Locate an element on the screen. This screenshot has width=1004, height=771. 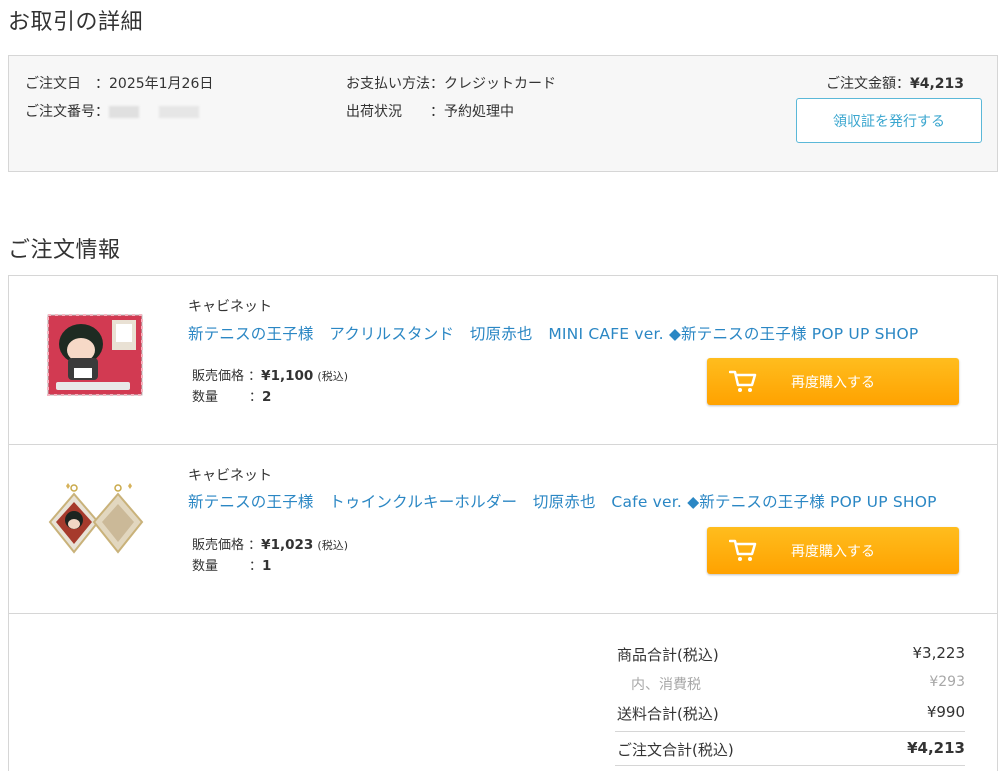
subtotal-value: ¥3,223 is located at coordinates (939, 653).